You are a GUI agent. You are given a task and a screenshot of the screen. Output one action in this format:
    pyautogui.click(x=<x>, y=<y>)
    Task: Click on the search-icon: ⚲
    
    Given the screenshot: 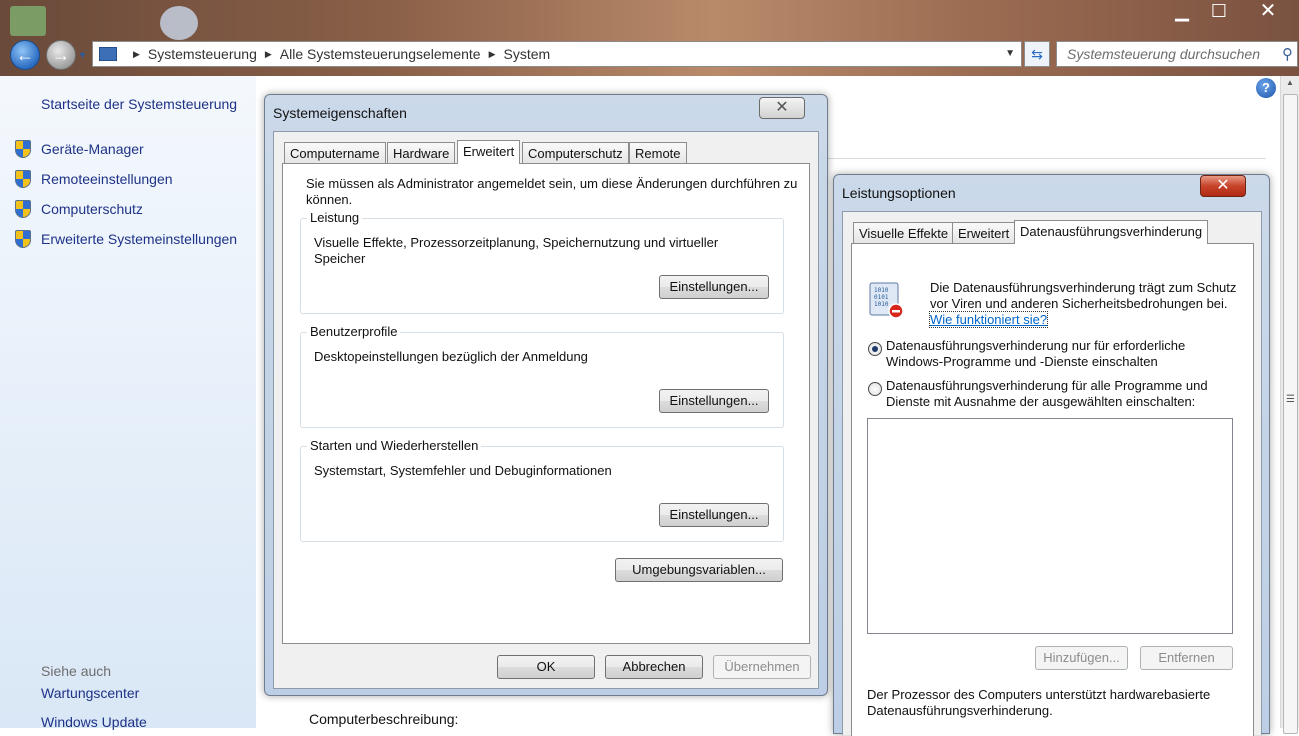 What is the action you would take?
    pyautogui.click(x=1287, y=55)
    